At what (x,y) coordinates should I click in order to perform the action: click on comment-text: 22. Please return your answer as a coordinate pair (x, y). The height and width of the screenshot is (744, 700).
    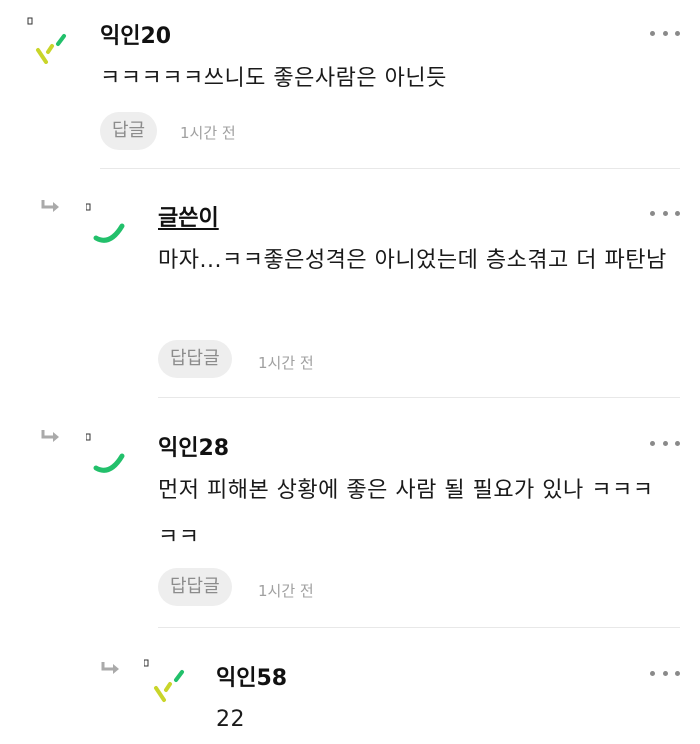
    Looking at the image, I should click on (230, 719).